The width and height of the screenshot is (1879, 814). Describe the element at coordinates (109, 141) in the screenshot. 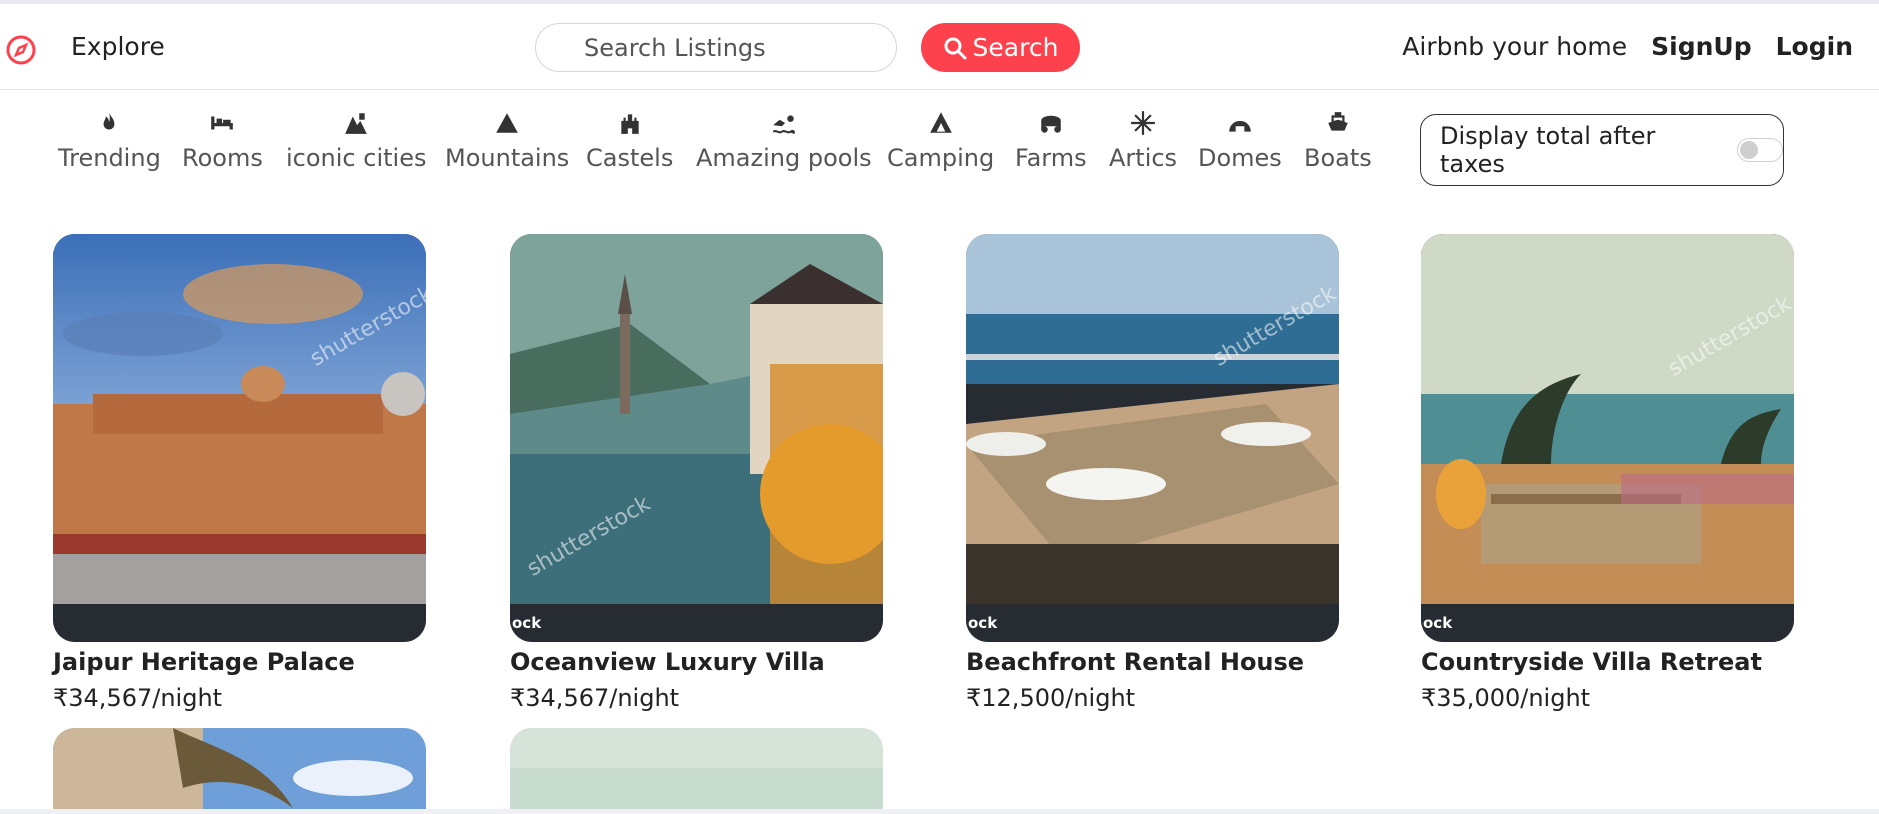

I see `filter-trending: Trending` at that location.